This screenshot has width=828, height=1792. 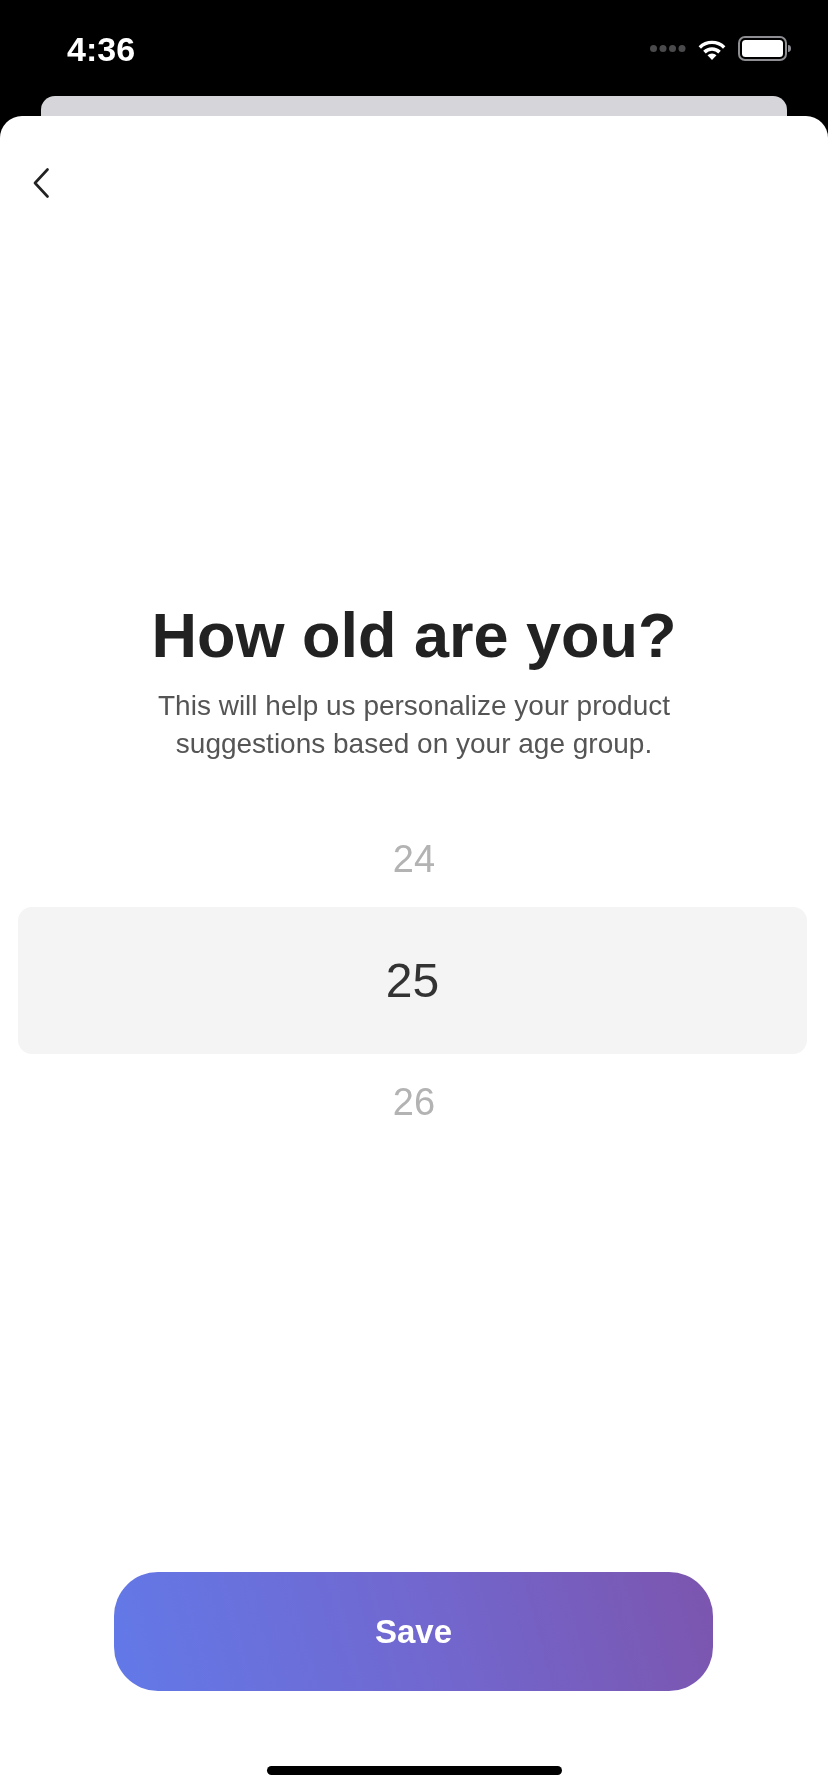 I want to click on status-time: 4:36, so click(x=101, y=49).